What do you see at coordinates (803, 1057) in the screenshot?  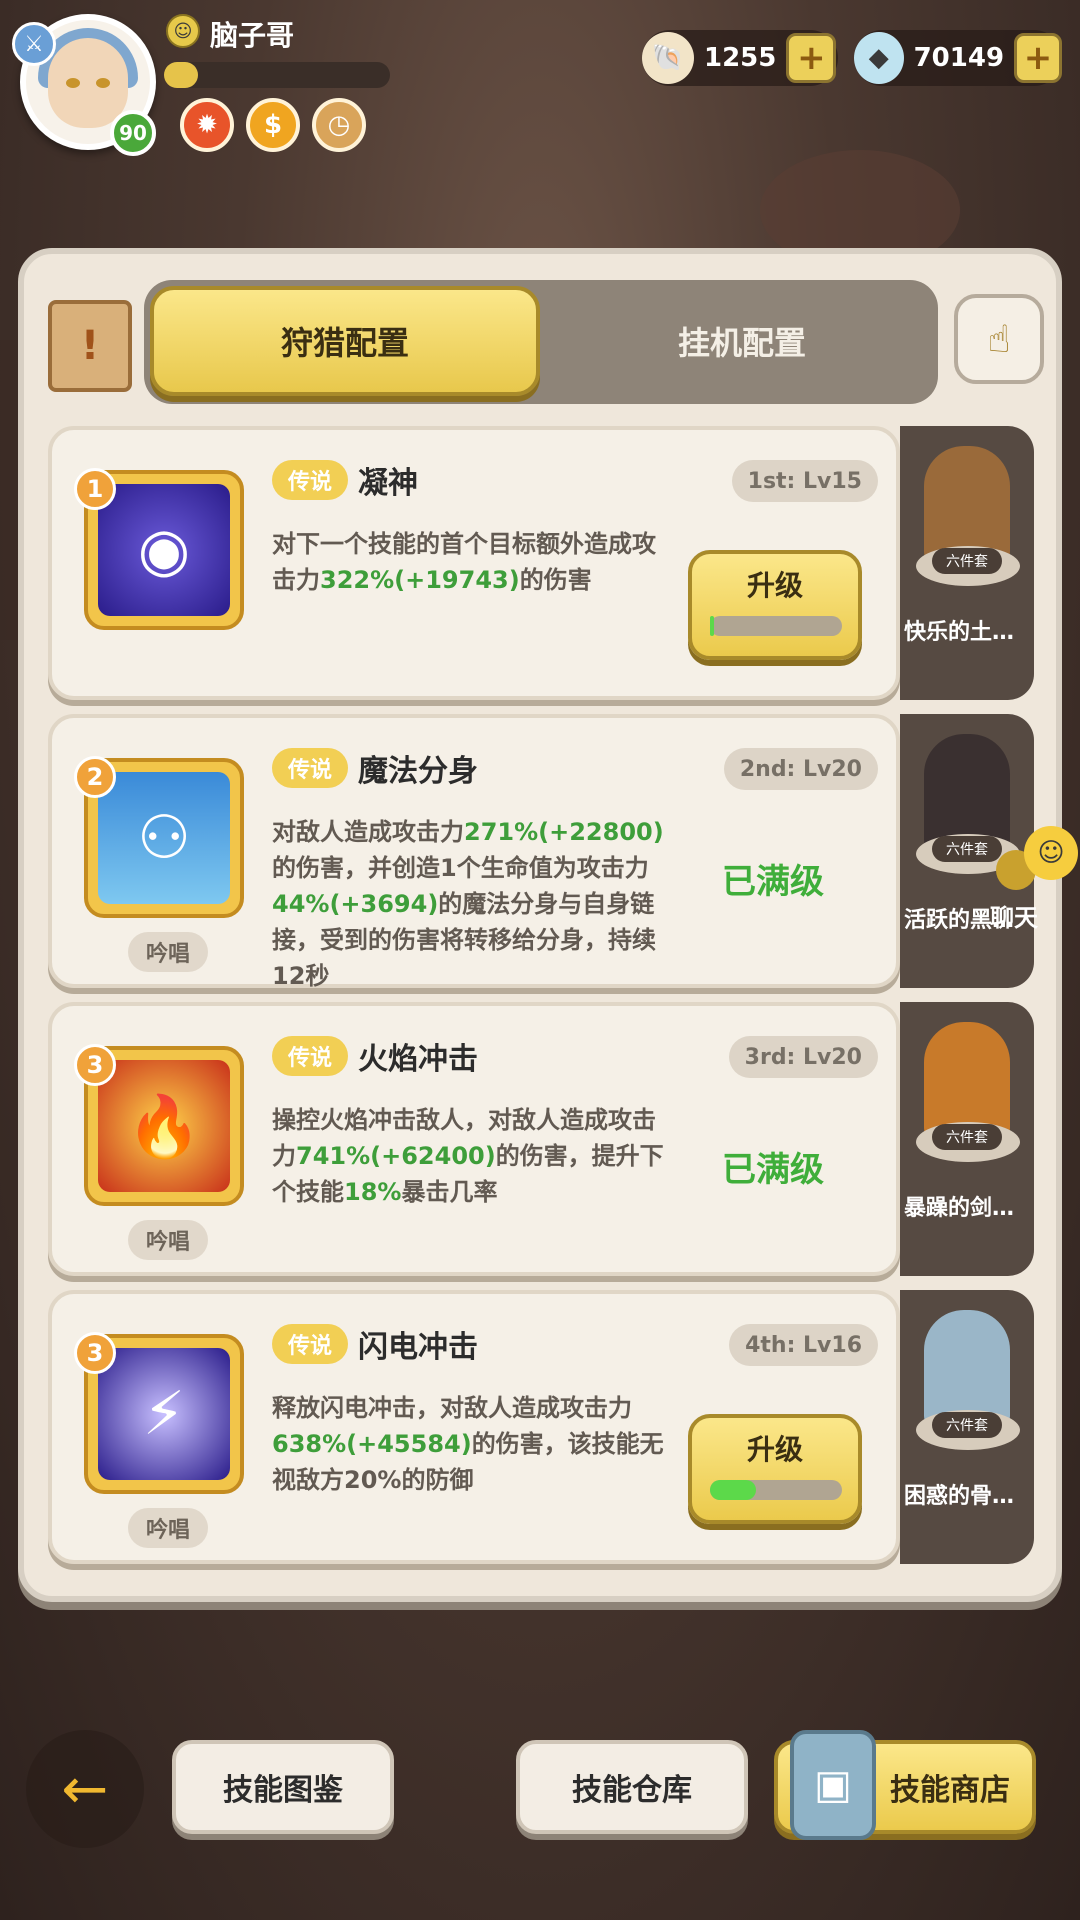 I see `slot-level: 3rd: Lv20` at bounding box center [803, 1057].